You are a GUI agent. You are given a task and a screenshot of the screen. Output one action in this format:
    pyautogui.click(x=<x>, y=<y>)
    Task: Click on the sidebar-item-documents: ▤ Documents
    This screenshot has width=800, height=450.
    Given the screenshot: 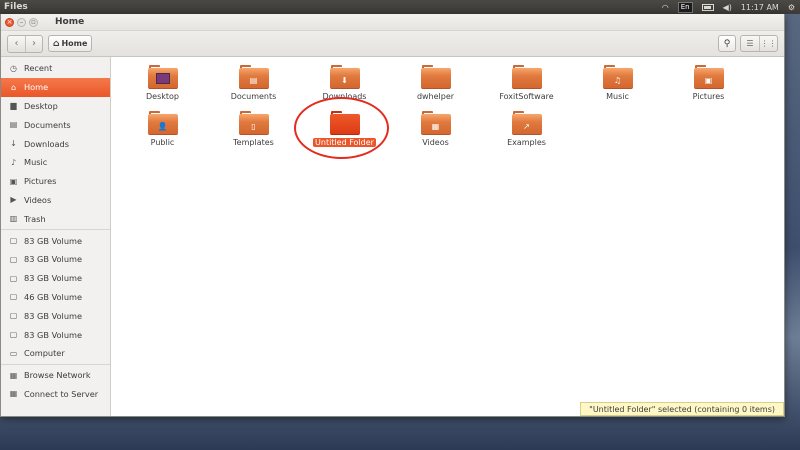 What is the action you would take?
    pyautogui.click(x=55, y=124)
    